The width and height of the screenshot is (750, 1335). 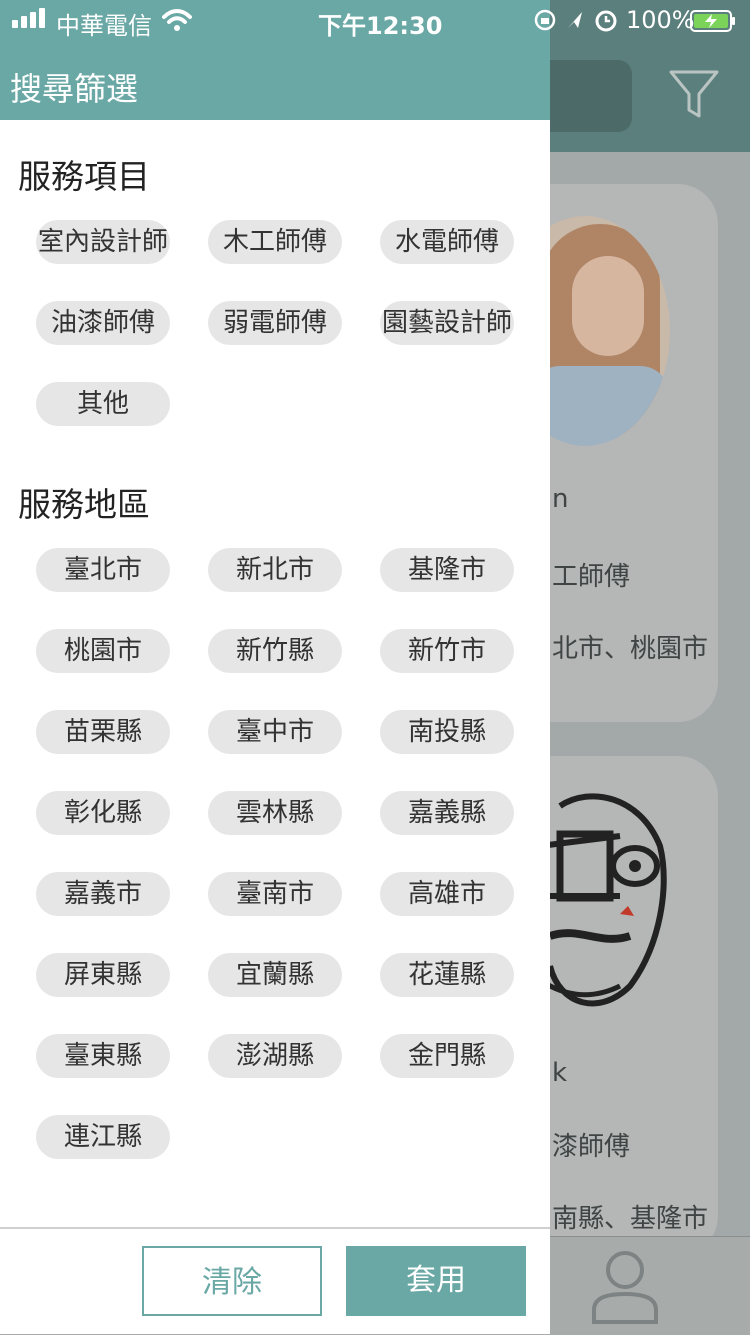 What do you see at coordinates (275, 975) in the screenshot?
I see `filter-chip: 宜蘭縣` at bounding box center [275, 975].